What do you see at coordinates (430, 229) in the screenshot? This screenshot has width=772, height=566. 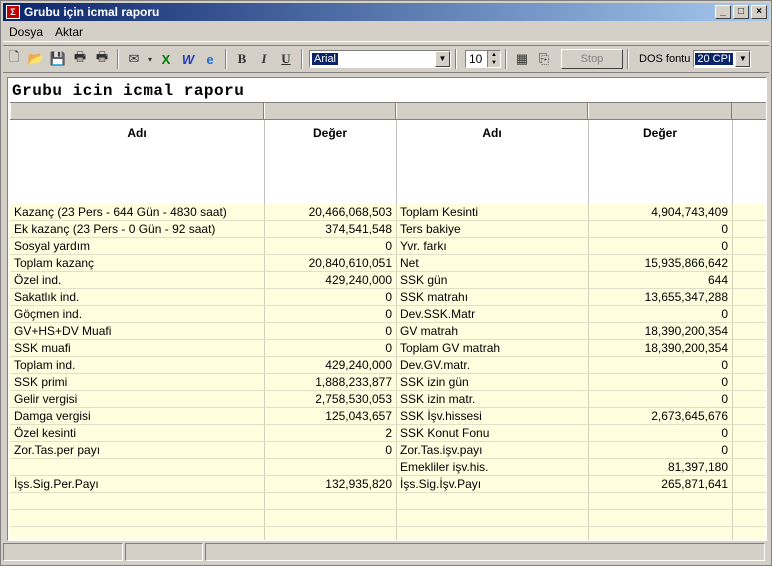 I see `row-name-2: Ters bakiye` at bounding box center [430, 229].